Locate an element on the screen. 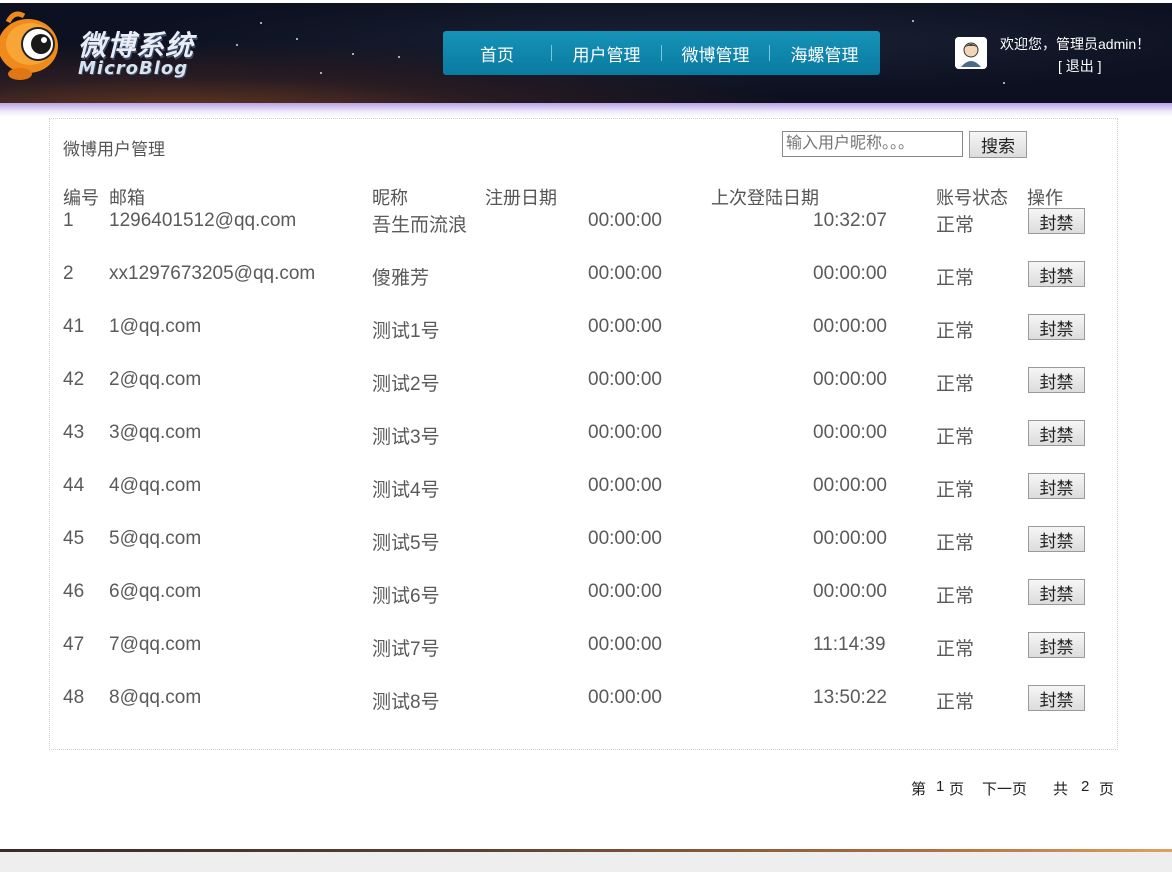 Image resolution: width=1172 pixels, height=872 pixels. cell-id: 46 is located at coordinates (74, 591).